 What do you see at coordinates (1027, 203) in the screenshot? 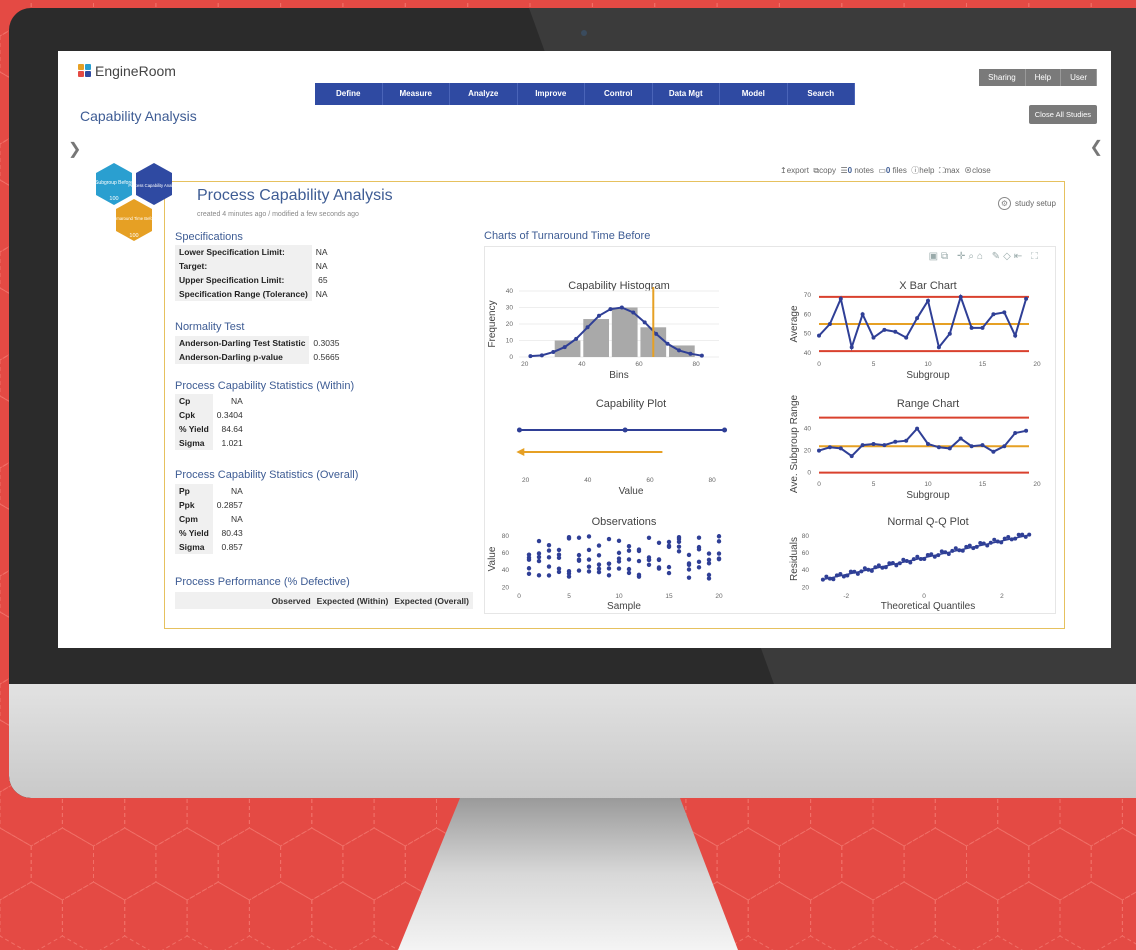
I see `study-setup-button: ⚙ study setup` at bounding box center [1027, 203].